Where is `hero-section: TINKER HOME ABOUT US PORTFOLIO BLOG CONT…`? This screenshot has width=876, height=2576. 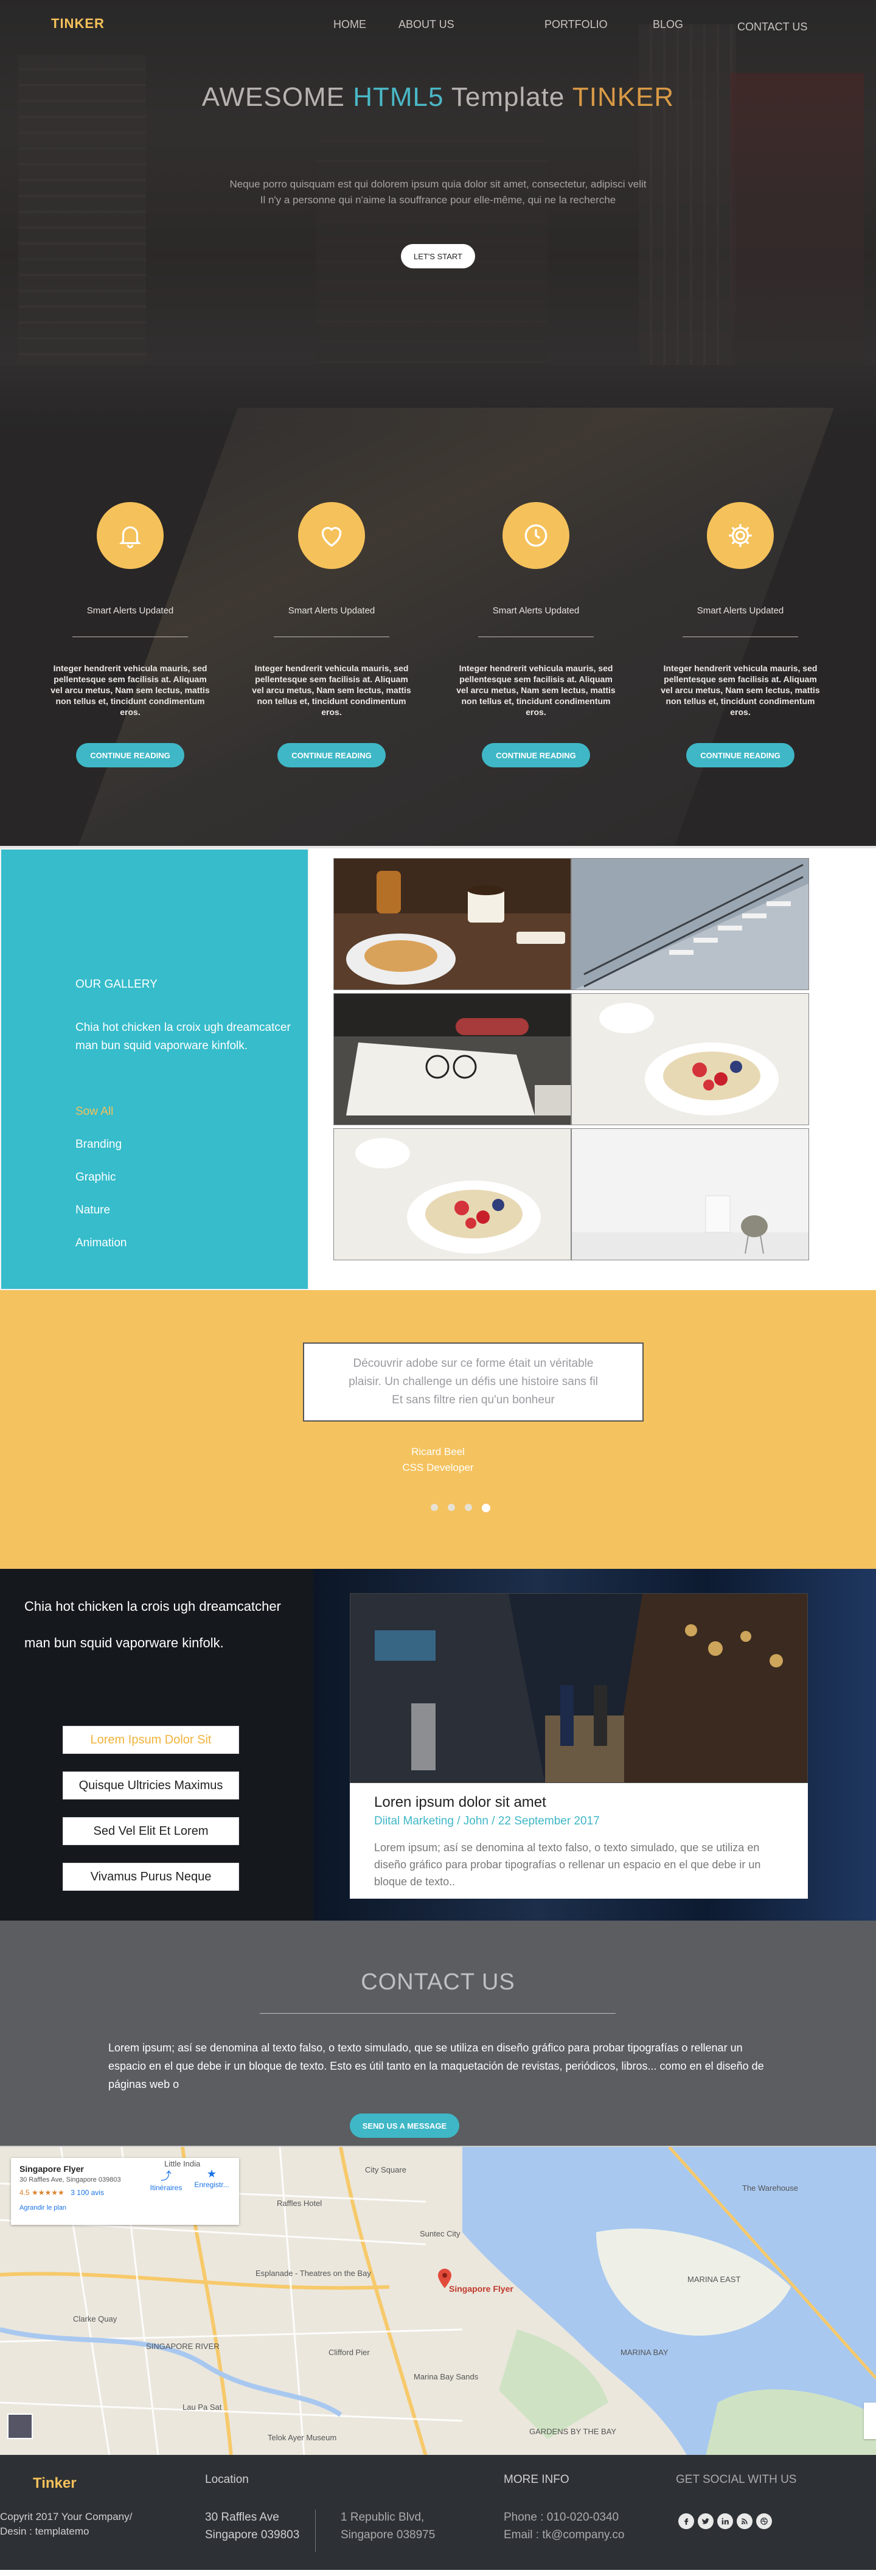
hero-section: TINKER HOME ABOUT US PORTFOLIO BLOG CONT… is located at coordinates (438, 183).